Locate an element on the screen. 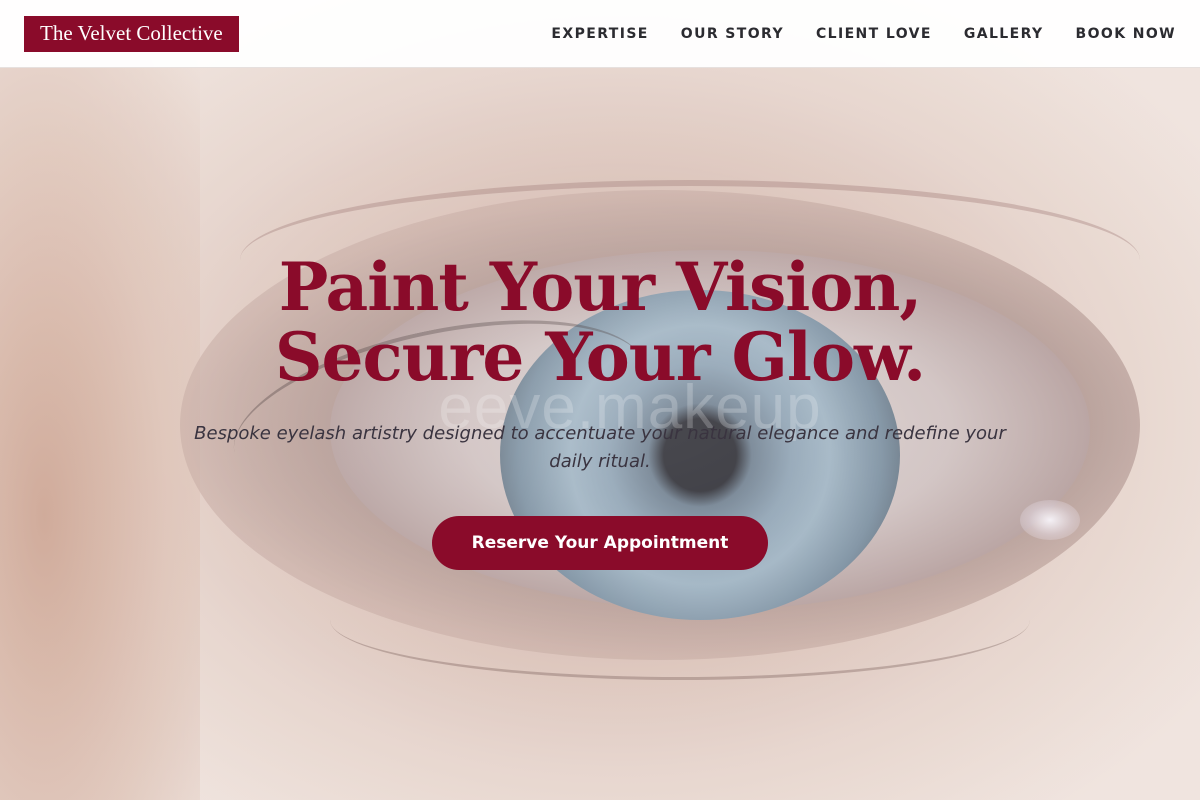  nav-link-expertise: EXPERTISE is located at coordinates (599, 34).